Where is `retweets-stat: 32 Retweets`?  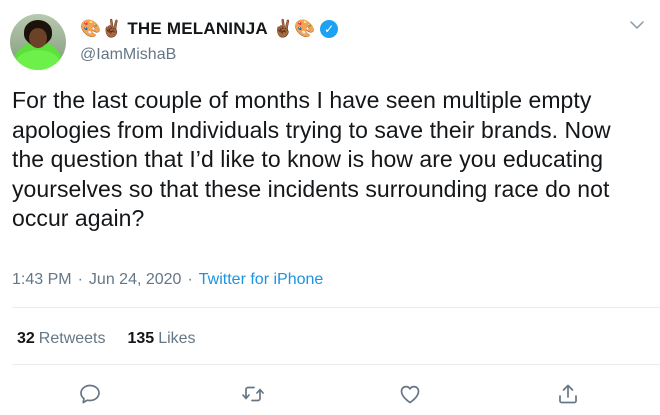 retweets-stat: 32 Retweets is located at coordinates (61, 339).